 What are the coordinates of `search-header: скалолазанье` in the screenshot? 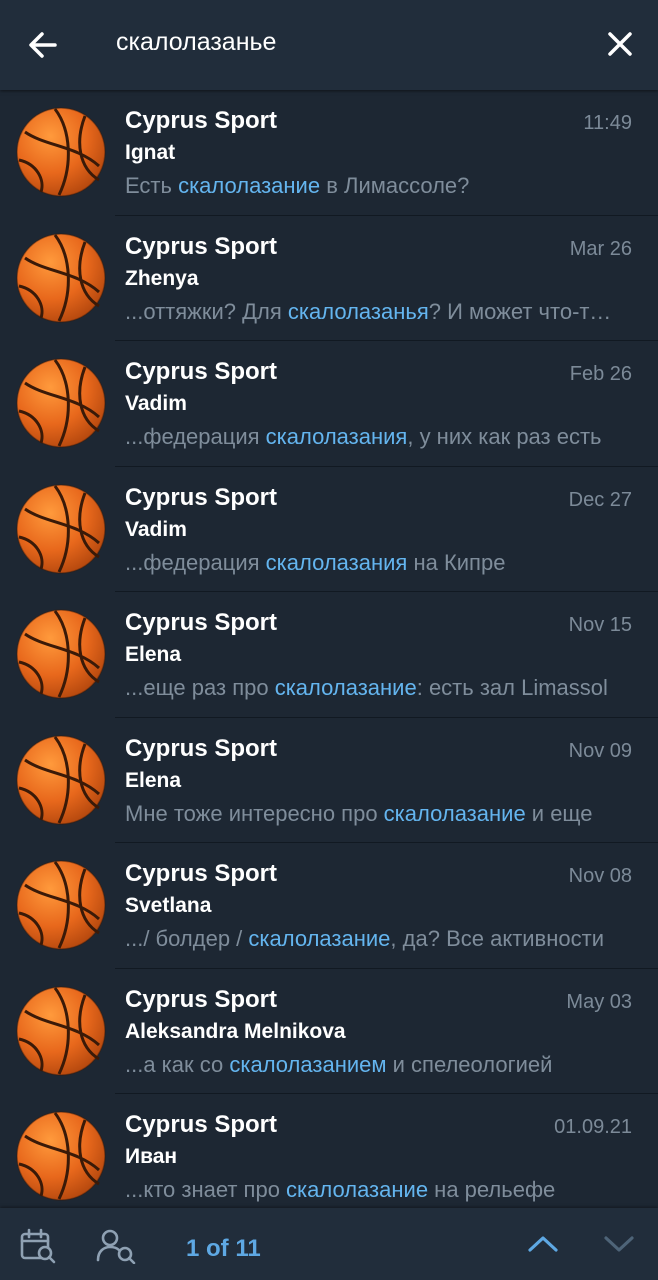 It's located at (329, 45).